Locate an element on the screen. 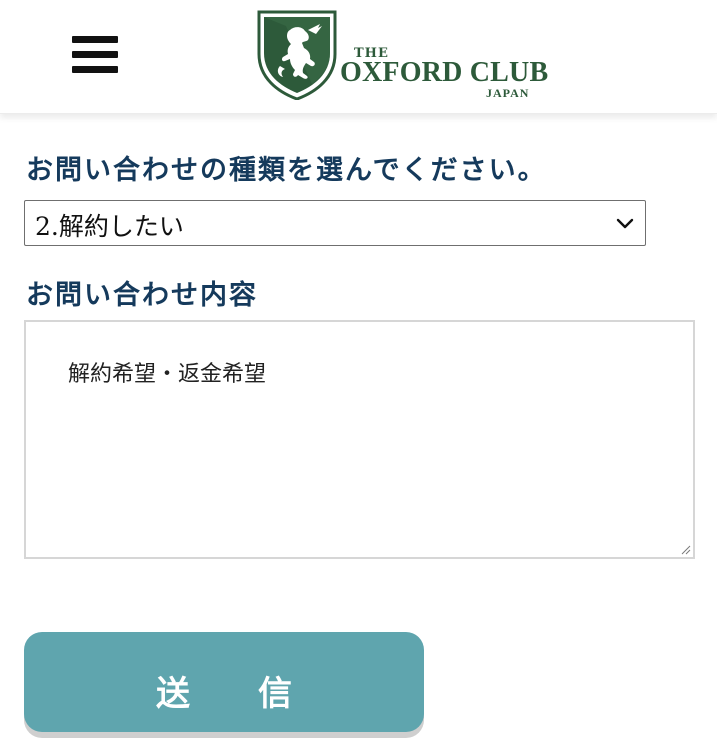 Image resolution: width=717 pixels, height=750 pixels. lion-crest-icon is located at coordinates (297, 55).